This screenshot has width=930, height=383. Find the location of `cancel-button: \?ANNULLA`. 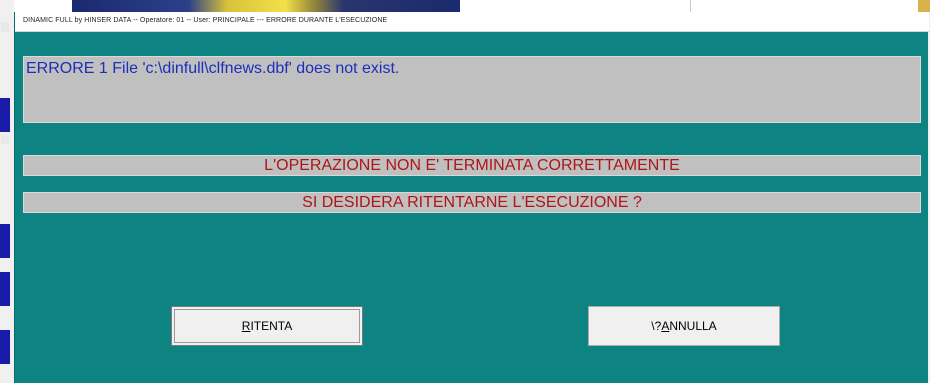

cancel-button: \?ANNULLA is located at coordinates (684, 326).